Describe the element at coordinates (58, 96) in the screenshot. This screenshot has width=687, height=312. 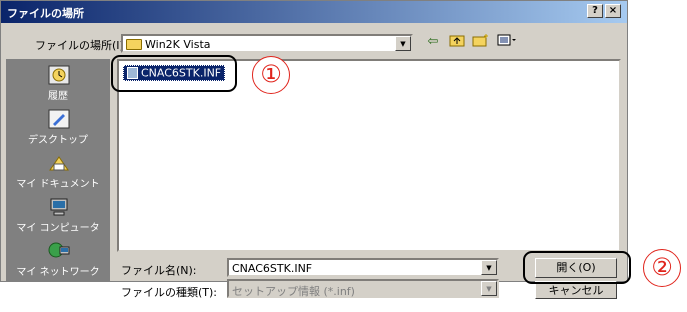
I see `places-label: 履歴` at that location.